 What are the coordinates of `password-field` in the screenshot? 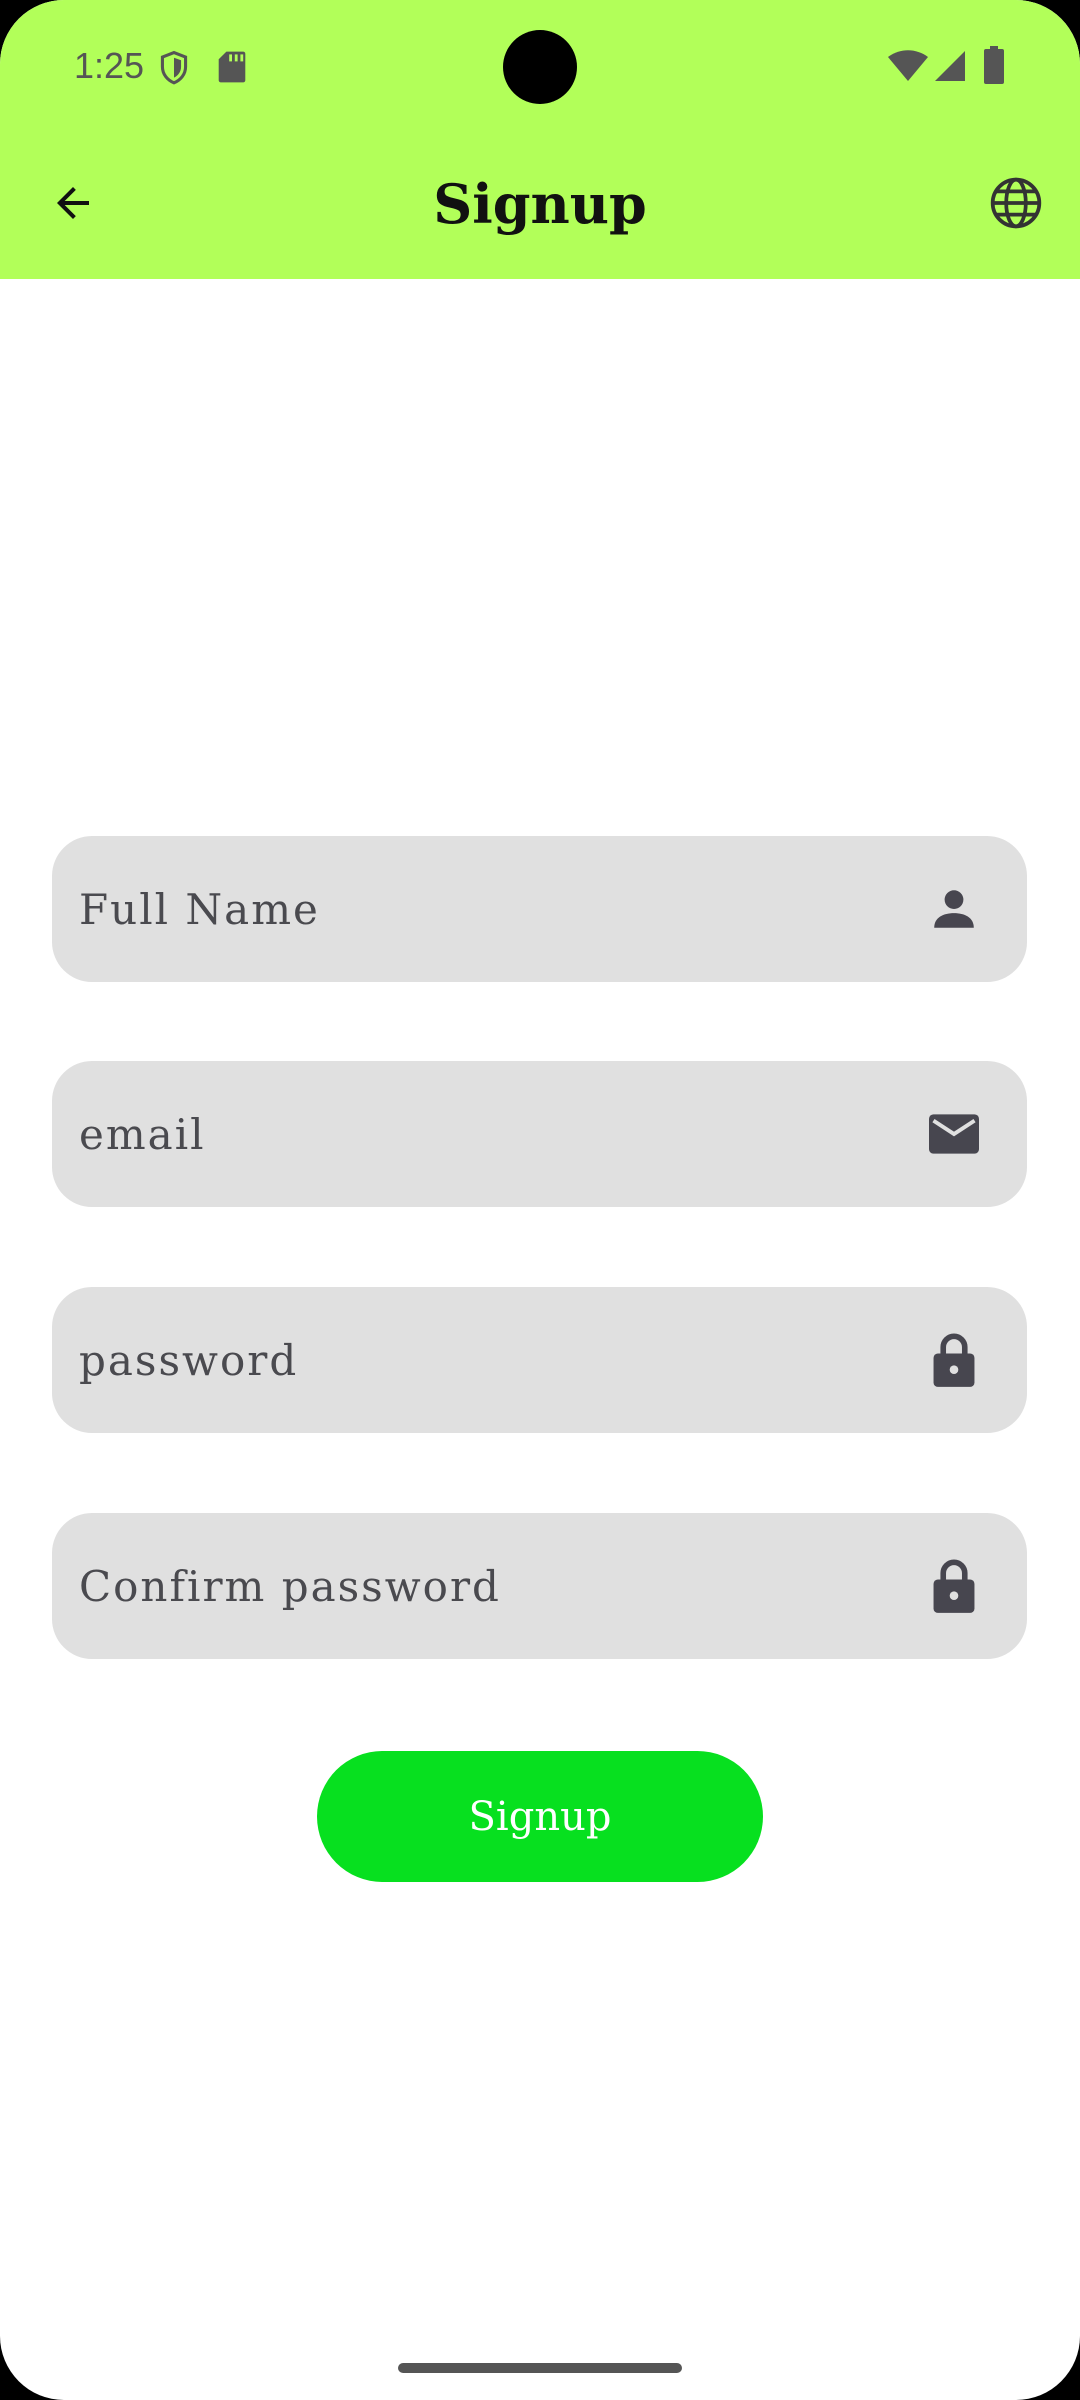 It's located at (539, 1360).